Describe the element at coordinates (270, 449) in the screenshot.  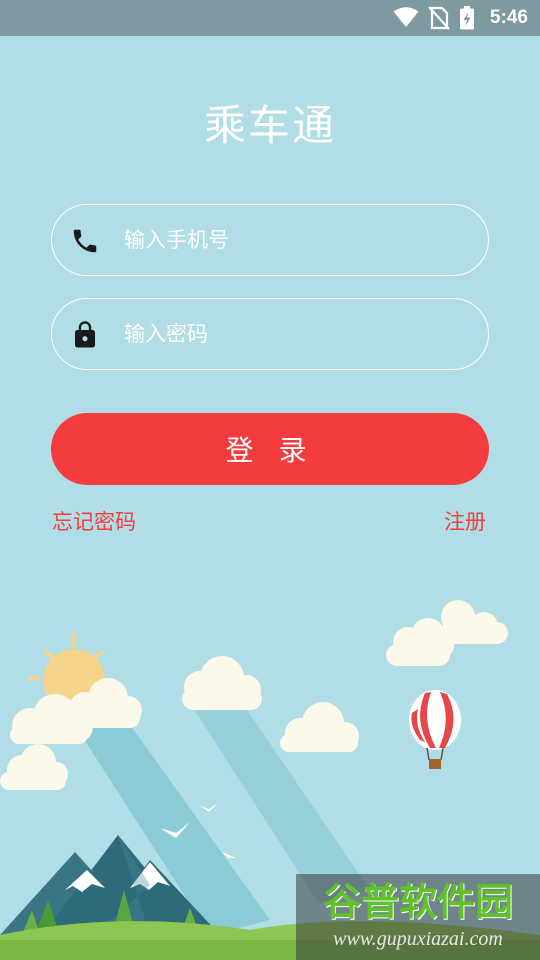
I see `login-button: 登 录` at that location.